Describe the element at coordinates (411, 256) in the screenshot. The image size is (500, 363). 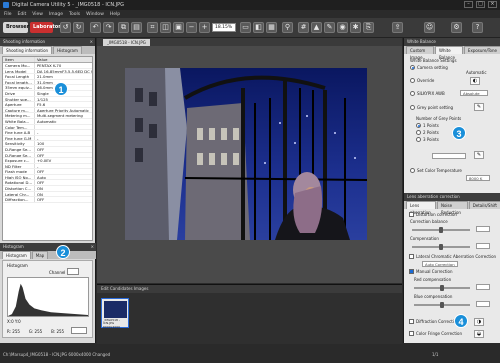
I see `lateral-checkbox` at that location.